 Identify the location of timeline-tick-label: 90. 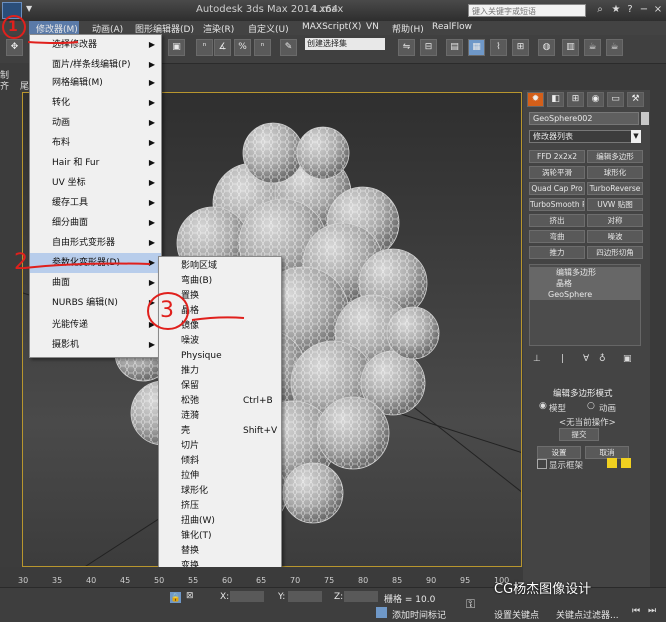
(431, 580).